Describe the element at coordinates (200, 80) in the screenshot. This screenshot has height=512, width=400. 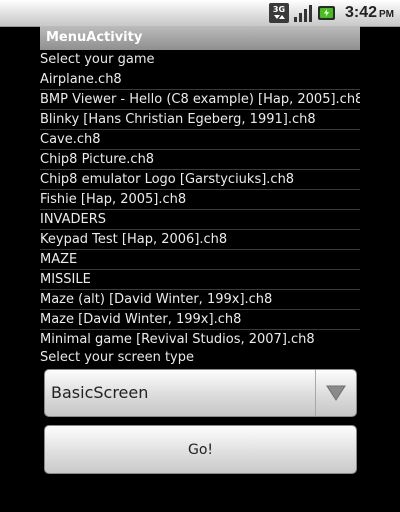
I see `game-list-item: Airplane.ch8` at that location.